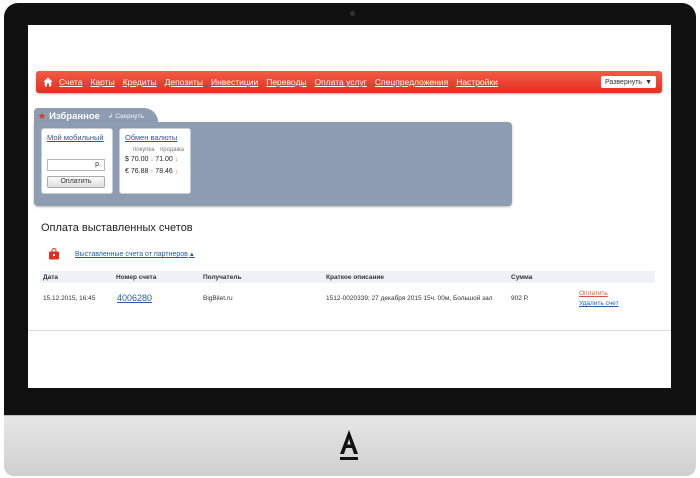  Describe the element at coordinates (349, 330) in the screenshot. I see `divider` at that location.